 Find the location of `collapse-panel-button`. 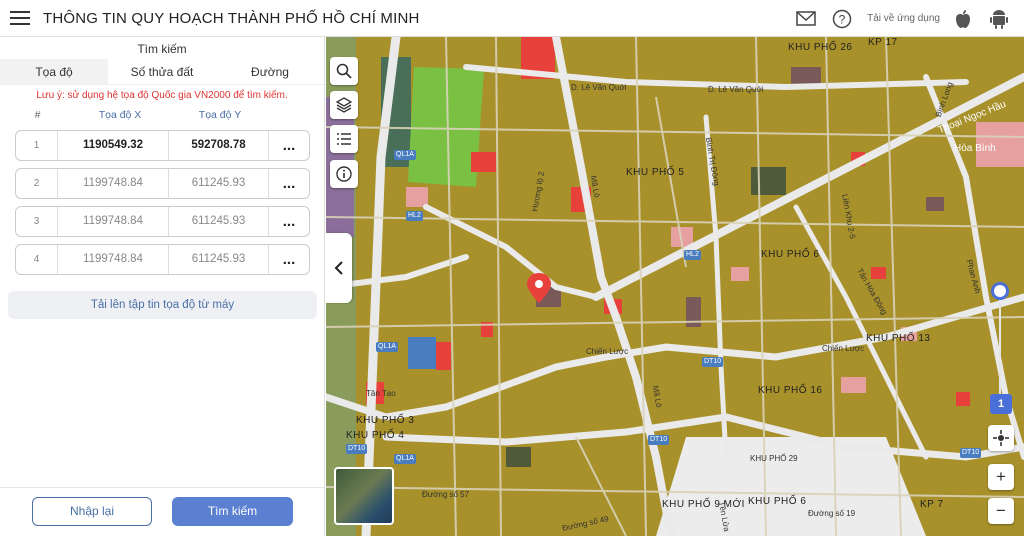

collapse-panel-button is located at coordinates (339, 268).